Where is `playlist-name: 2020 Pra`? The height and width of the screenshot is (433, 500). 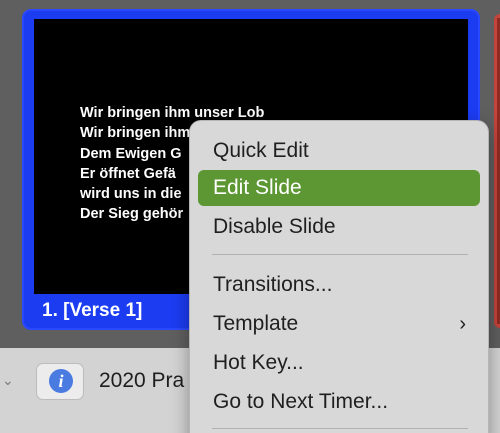 playlist-name: 2020 Pra is located at coordinates (141, 381).